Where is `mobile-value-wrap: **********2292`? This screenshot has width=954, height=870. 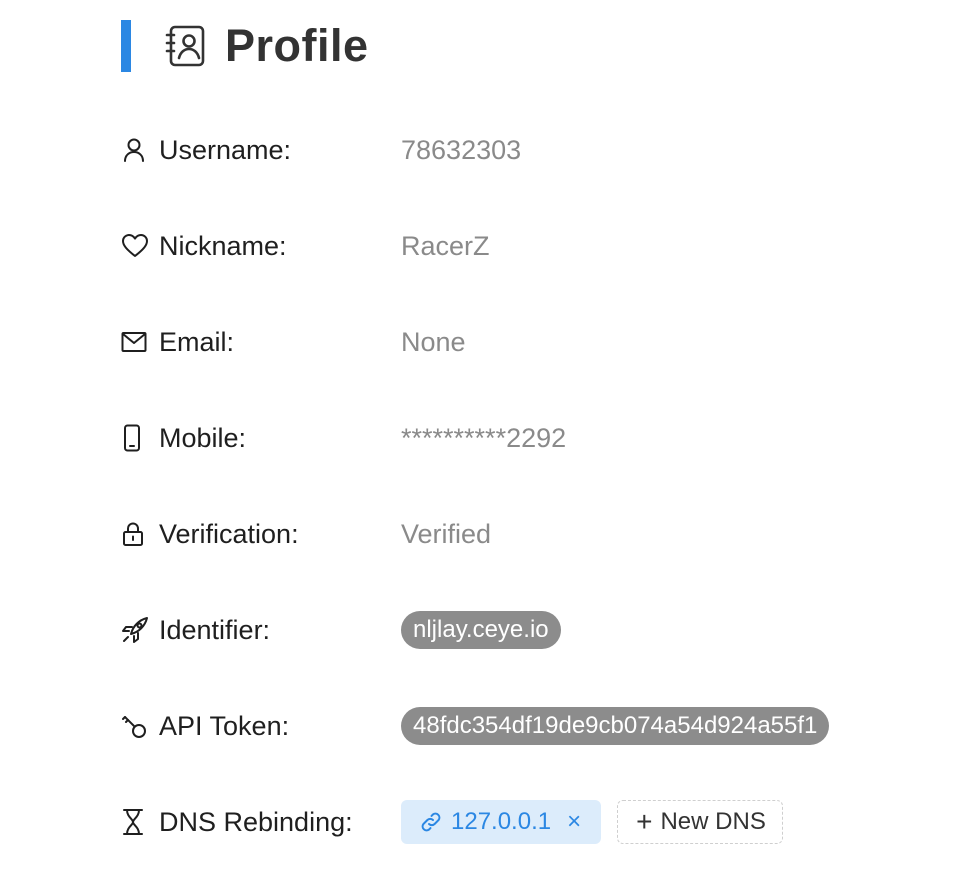 mobile-value-wrap: **********2292 is located at coordinates (483, 438).